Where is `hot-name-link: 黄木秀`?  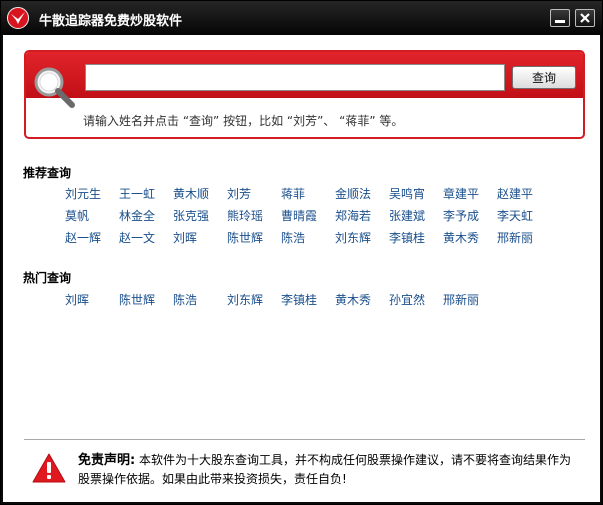
hot-name-link: 黄木秀 is located at coordinates (362, 302).